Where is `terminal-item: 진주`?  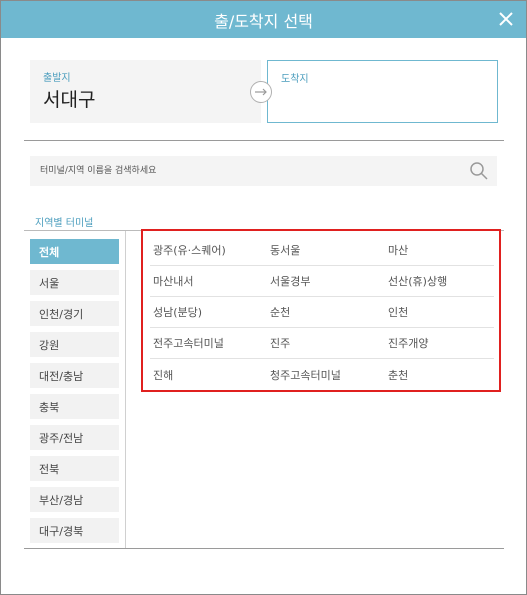 terminal-item: 진주 is located at coordinates (326, 343).